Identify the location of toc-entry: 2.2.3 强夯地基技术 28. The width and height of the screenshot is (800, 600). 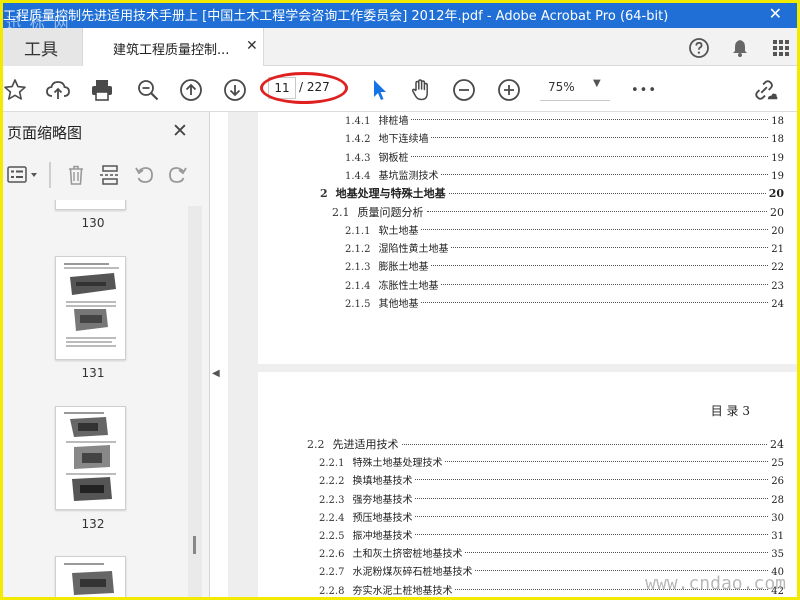
(551, 498).